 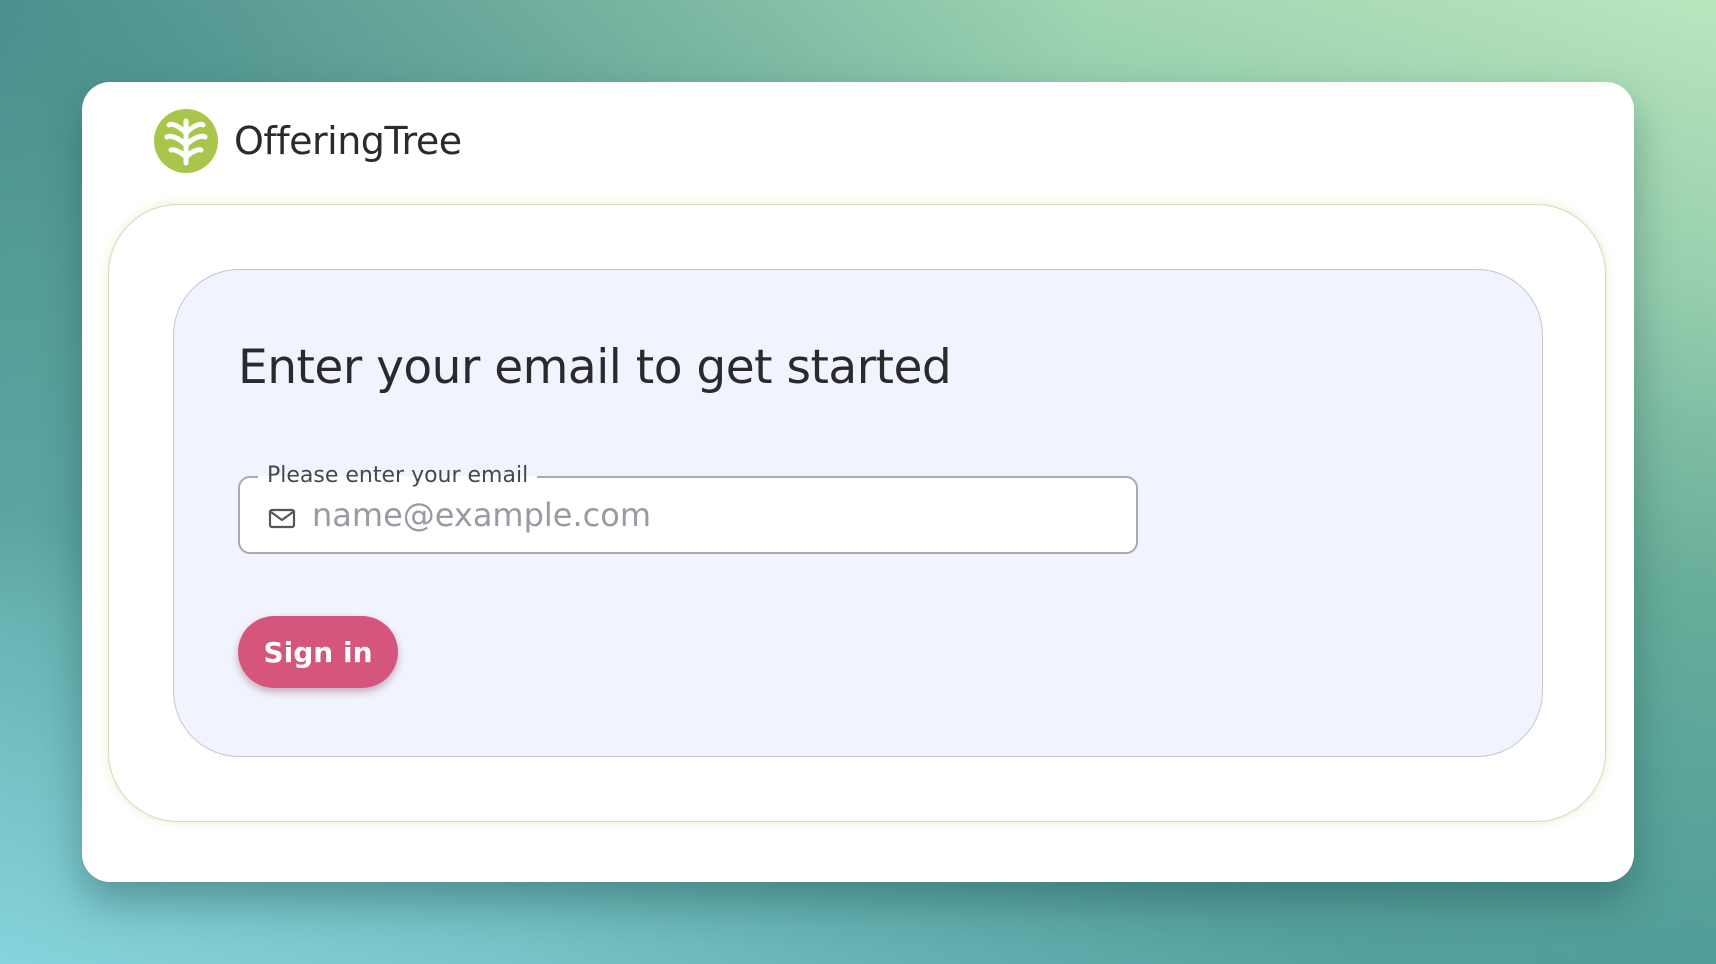 I want to click on tree-leaf-logo-icon, so click(x=186, y=141).